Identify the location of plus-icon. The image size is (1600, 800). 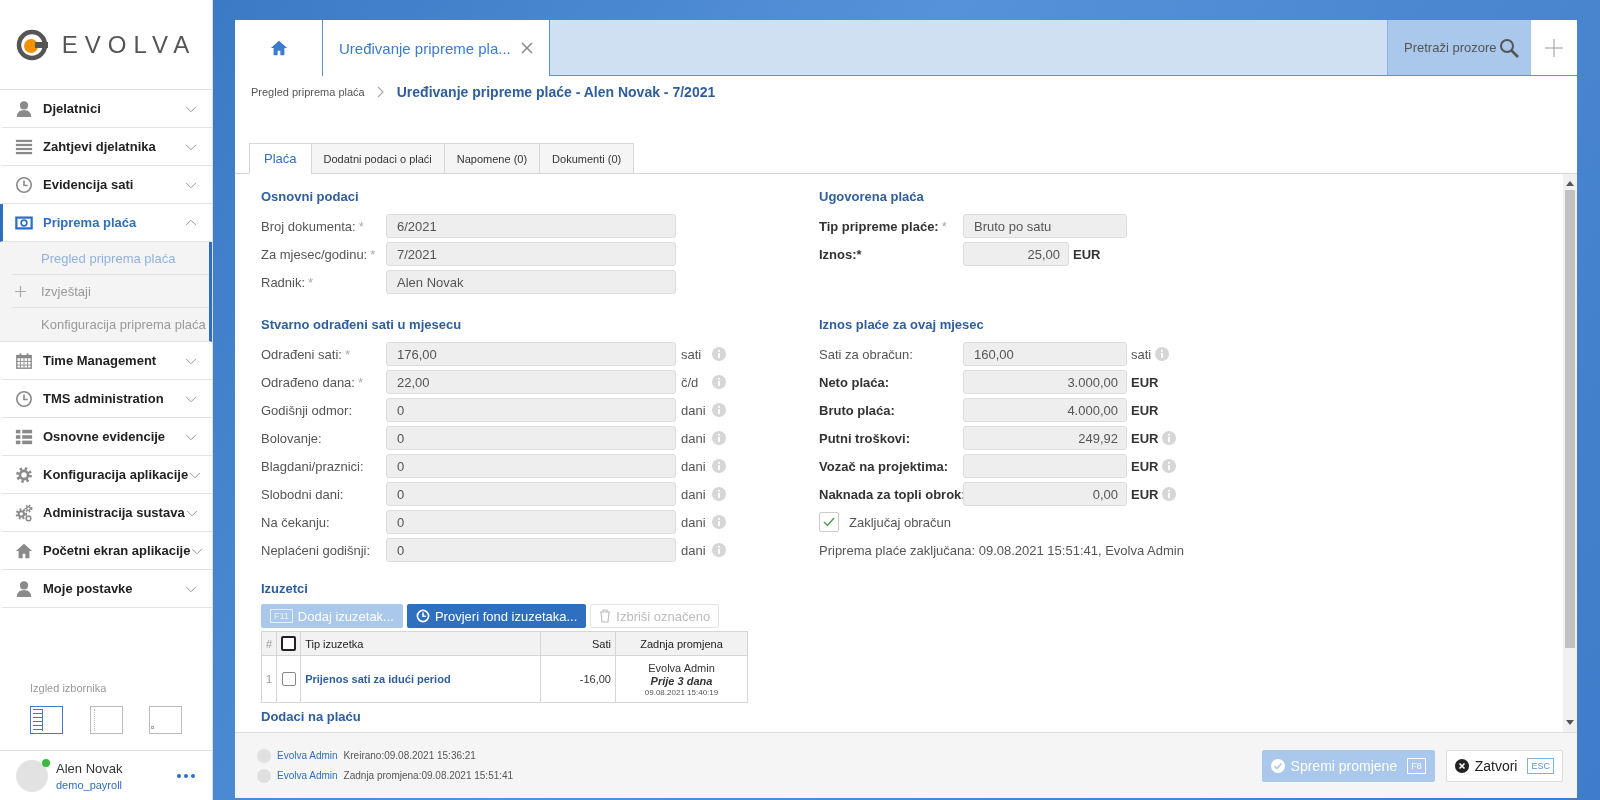
(1554, 47).